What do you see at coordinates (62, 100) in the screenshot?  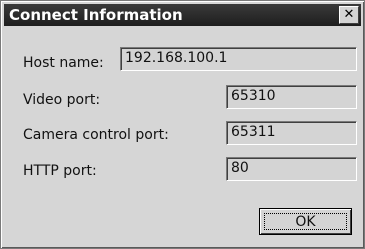 I see `video-port-label: Video port:` at bounding box center [62, 100].